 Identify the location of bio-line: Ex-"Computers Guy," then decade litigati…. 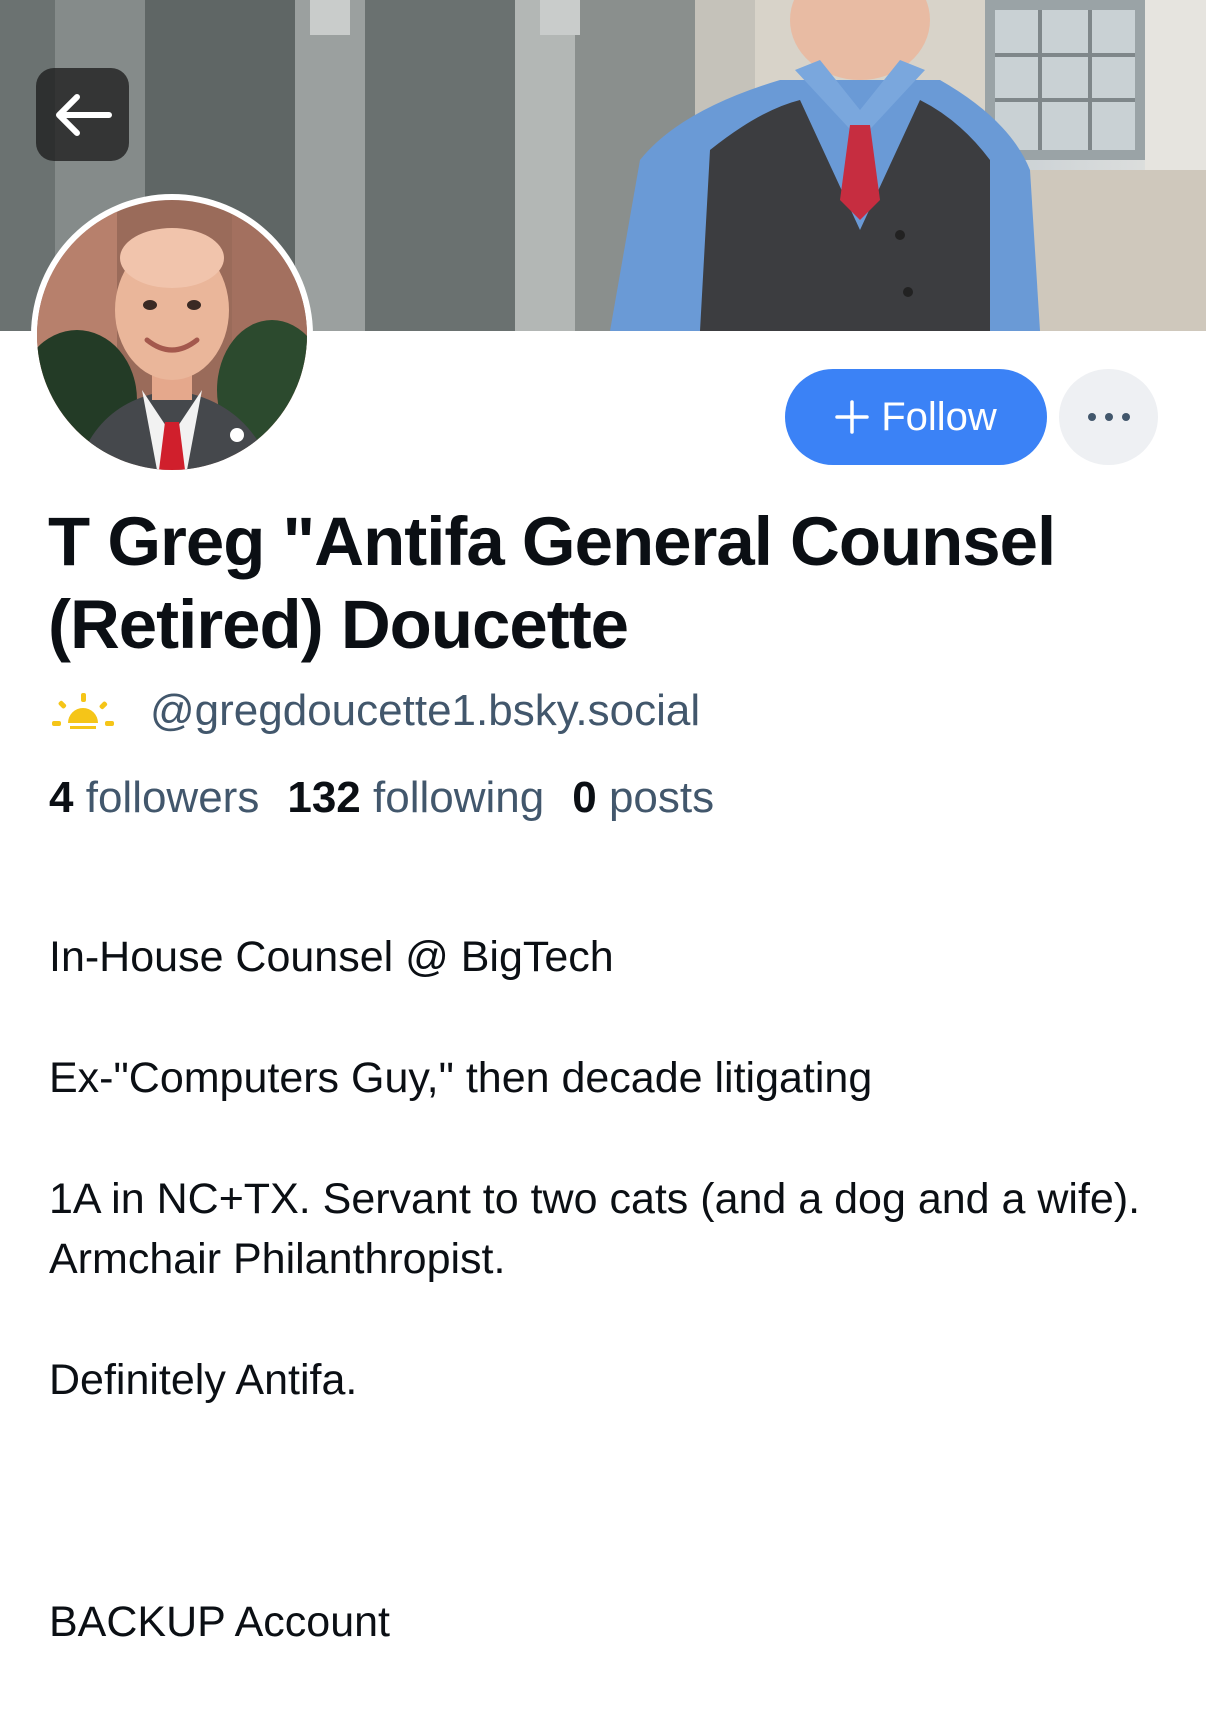
(461, 1077).